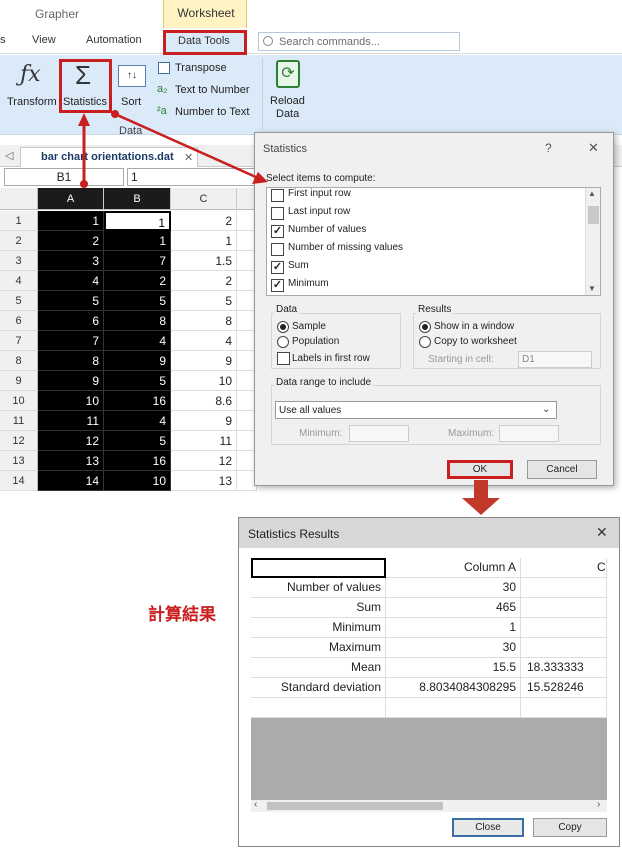 This screenshot has width=622, height=850. Describe the element at coordinates (318, 608) in the screenshot. I see `results-cell: Sum` at that location.